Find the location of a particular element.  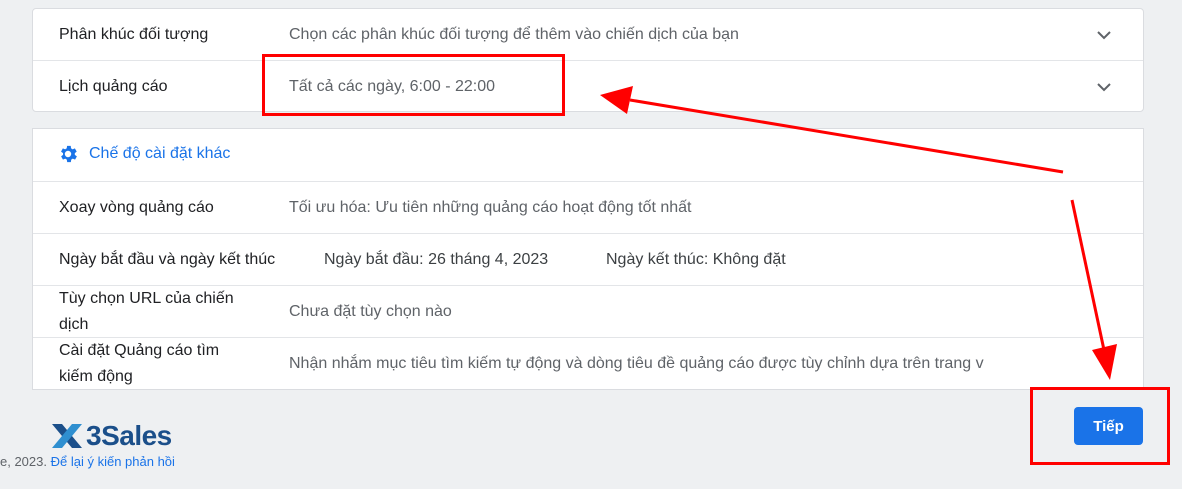

arrow-to-next is located at coordinates (1088, 275).